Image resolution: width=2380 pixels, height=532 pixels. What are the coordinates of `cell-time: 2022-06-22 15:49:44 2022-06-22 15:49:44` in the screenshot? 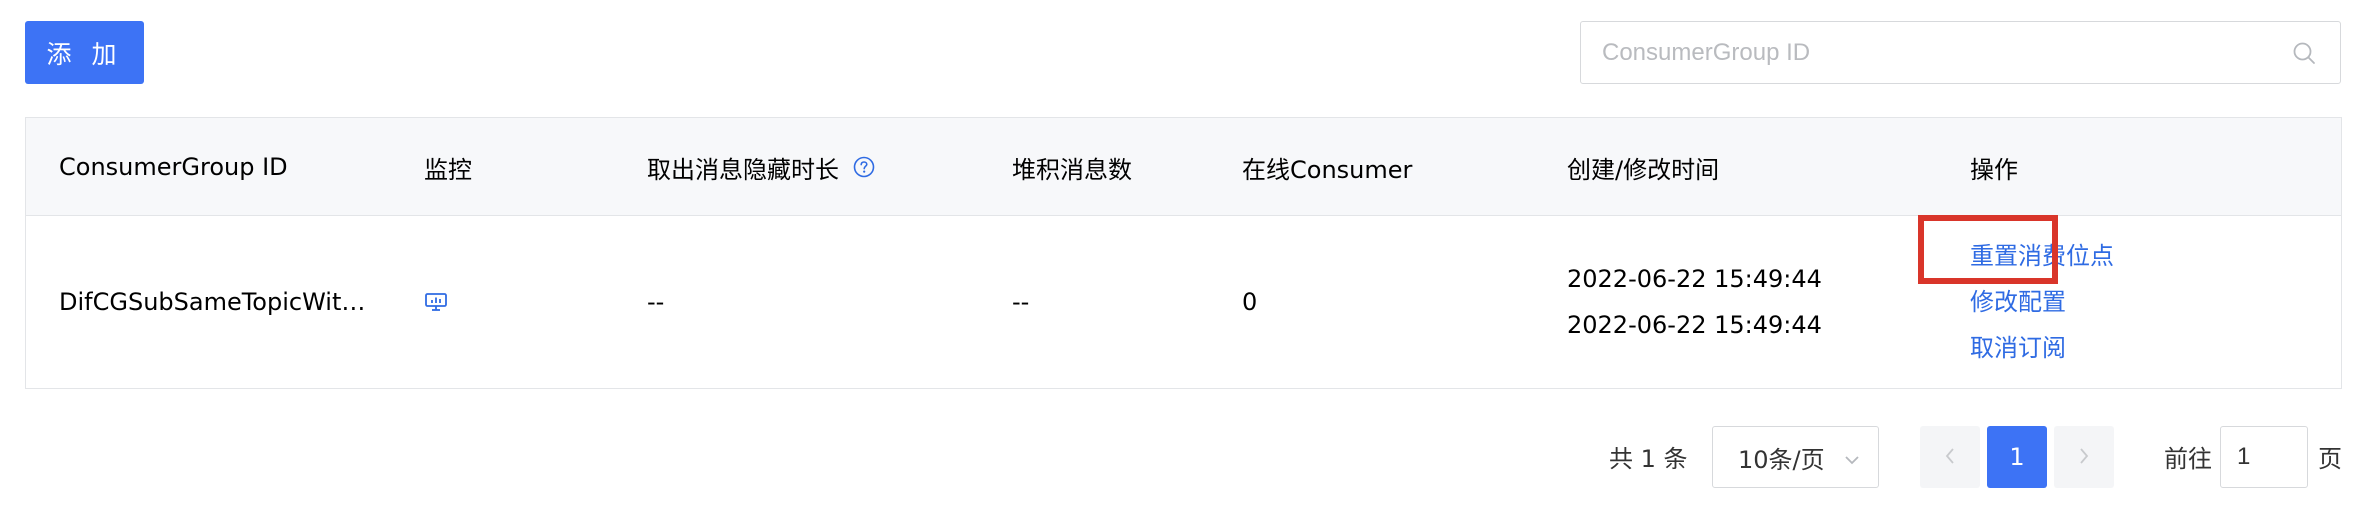 It's located at (1694, 302).